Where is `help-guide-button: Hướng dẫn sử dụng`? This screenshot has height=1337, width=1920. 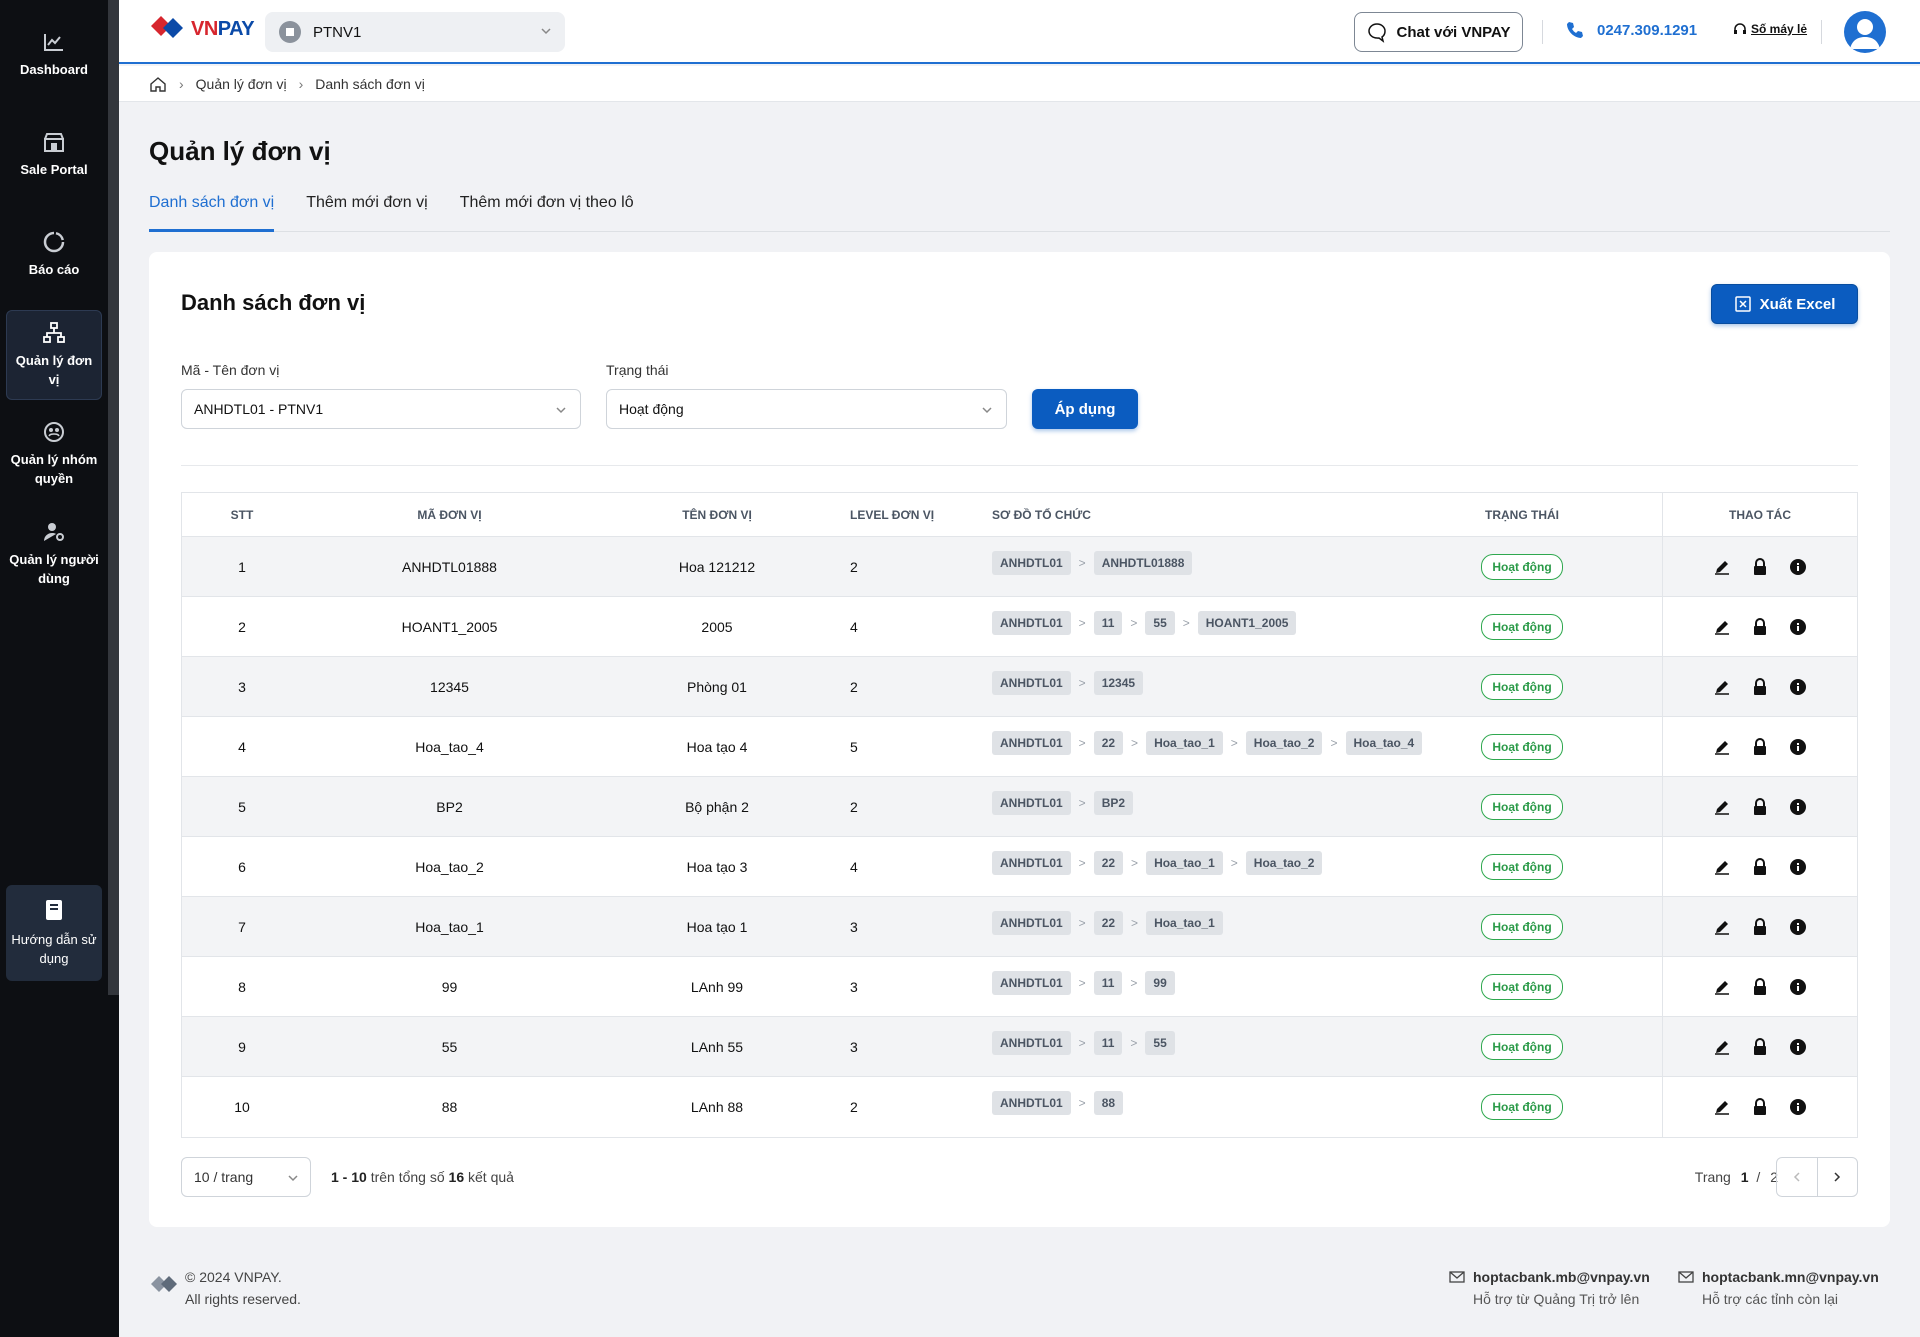
help-guide-button: Hướng dẫn sử dụng is located at coordinates (54, 933).